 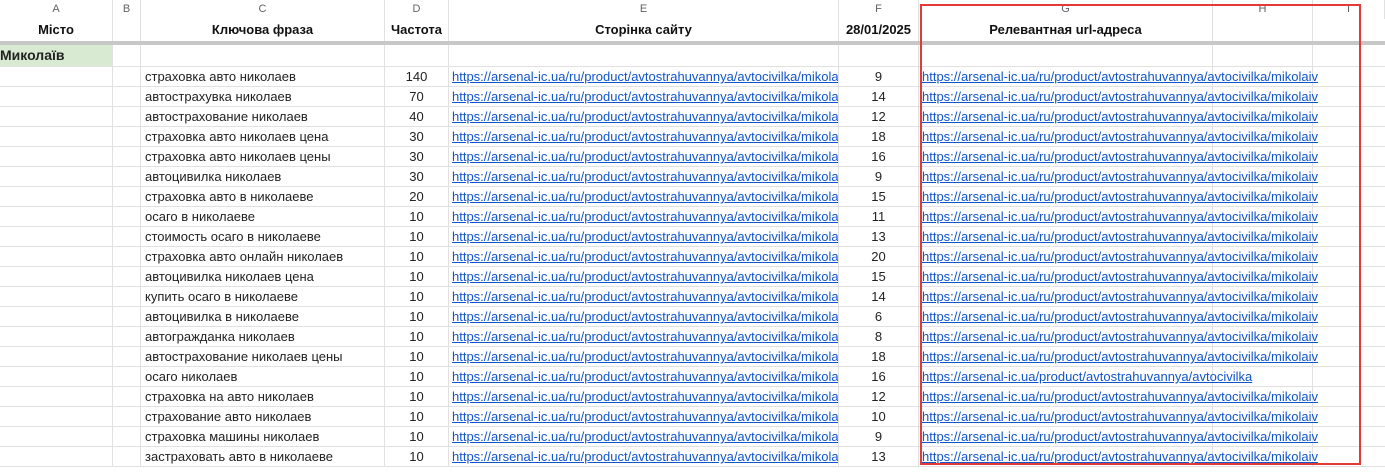 What do you see at coordinates (263, 236) in the screenshot?
I see `keyword-cell: стоимость осаго в николаеве` at bounding box center [263, 236].